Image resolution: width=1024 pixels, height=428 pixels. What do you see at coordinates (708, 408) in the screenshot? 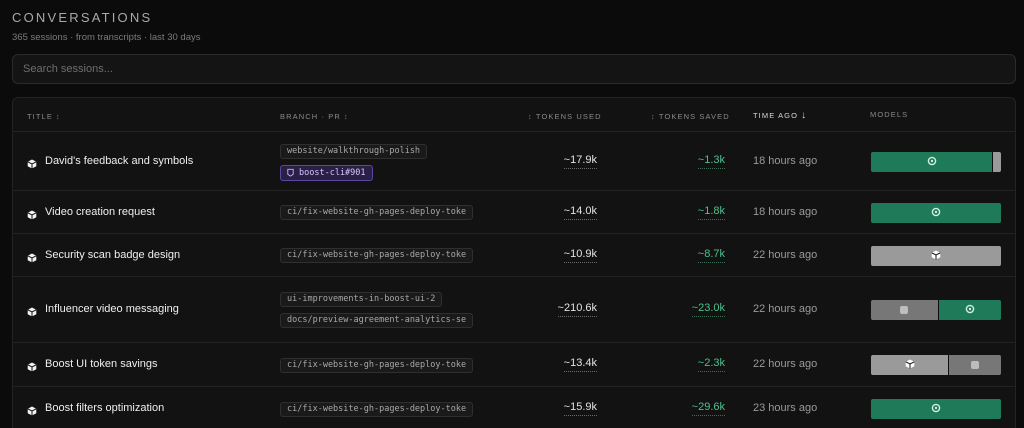
I see `tokens-saved-value: ~29.6k` at bounding box center [708, 408].